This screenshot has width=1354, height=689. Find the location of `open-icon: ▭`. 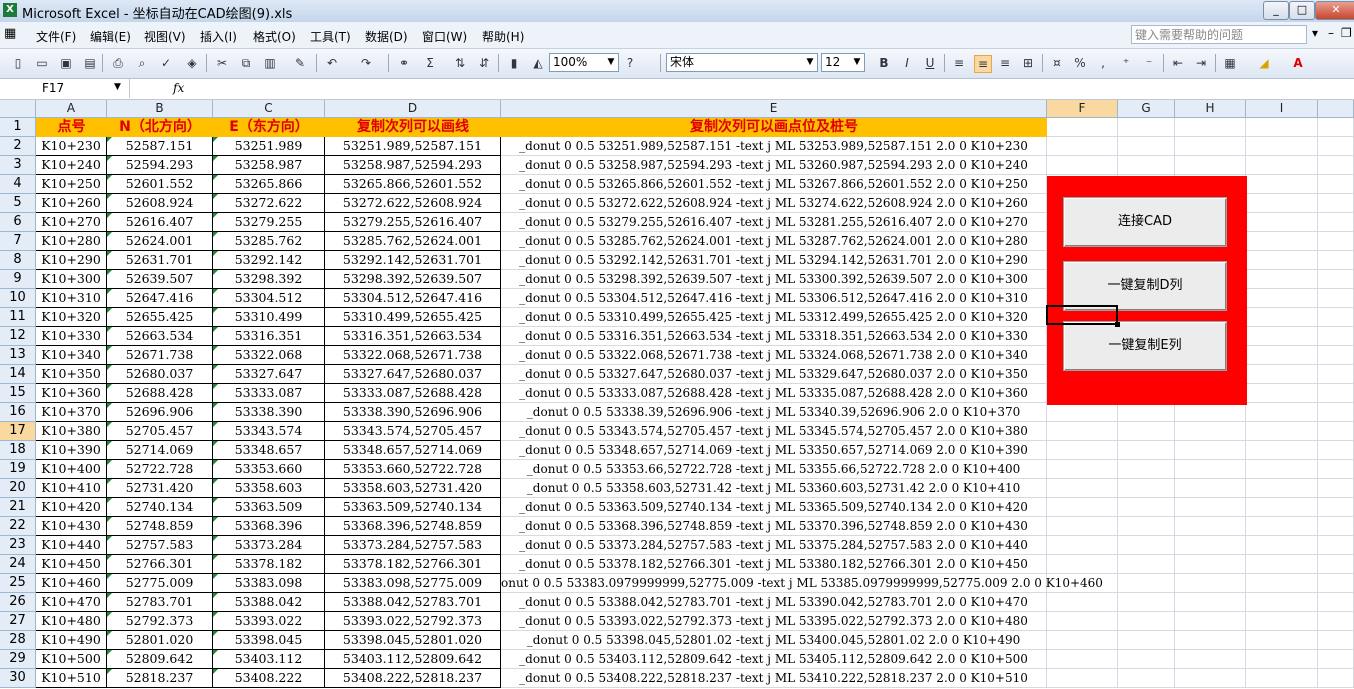

open-icon: ▭ is located at coordinates (42, 63).